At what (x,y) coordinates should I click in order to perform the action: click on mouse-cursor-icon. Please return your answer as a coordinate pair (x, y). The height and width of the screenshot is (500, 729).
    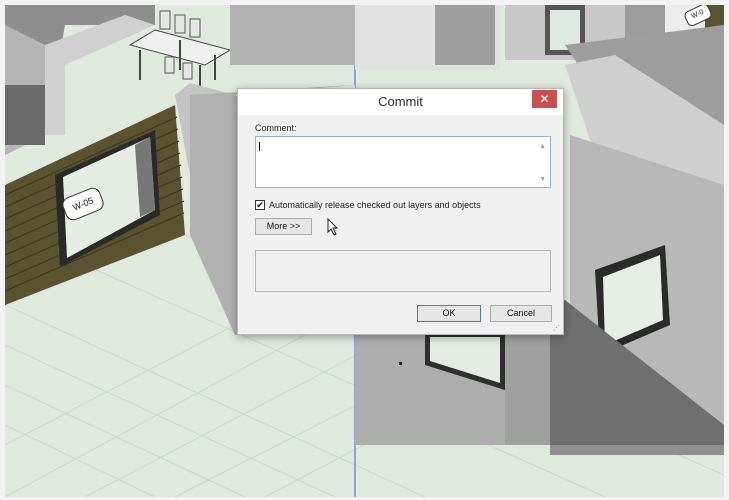
    Looking at the image, I should click on (333, 227).